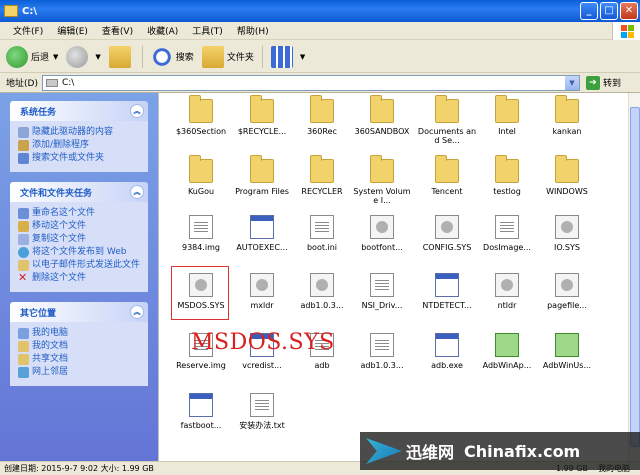  What do you see at coordinates (287, 56) in the screenshot?
I see `views-button: ▼` at bounding box center [287, 56].